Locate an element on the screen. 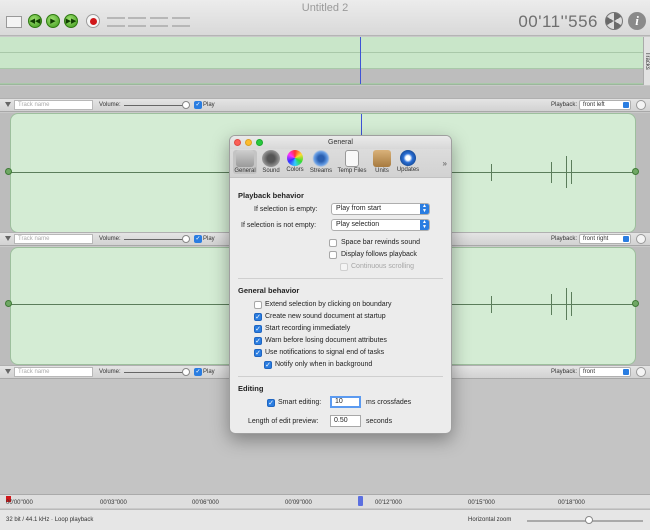  section-title: General behavior is located at coordinates (269, 290).